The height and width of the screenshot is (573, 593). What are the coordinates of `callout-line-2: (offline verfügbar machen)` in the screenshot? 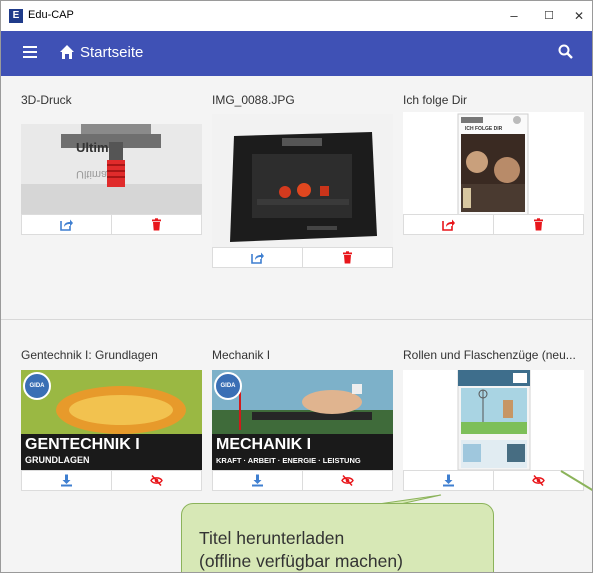 It's located at (301, 561).